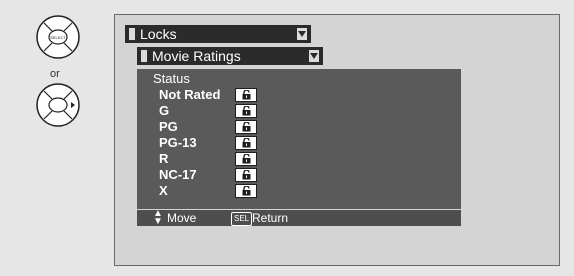 The height and width of the screenshot is (276, 574). I want to click on locks-menu-label: Locks, so click(158, 34).